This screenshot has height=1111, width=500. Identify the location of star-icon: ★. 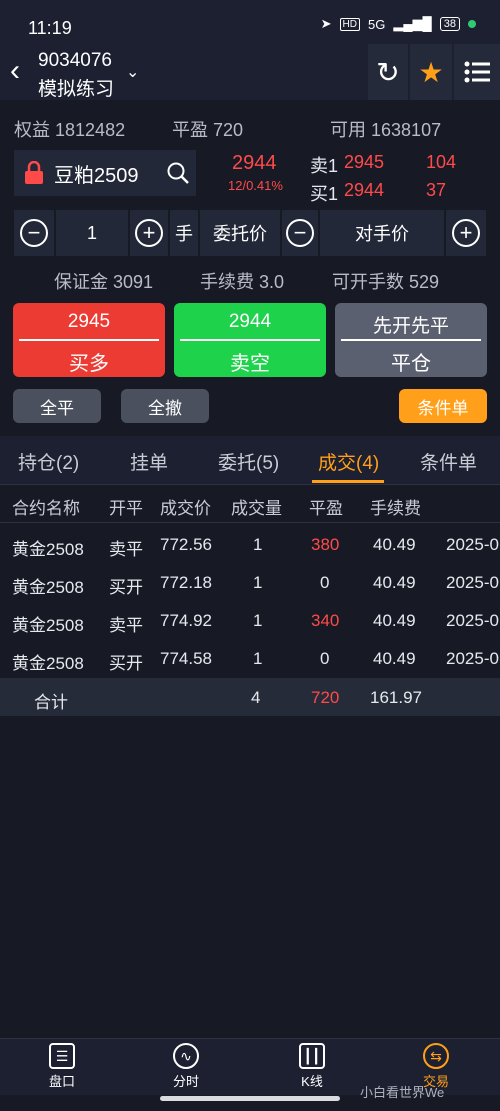
(431, 72).